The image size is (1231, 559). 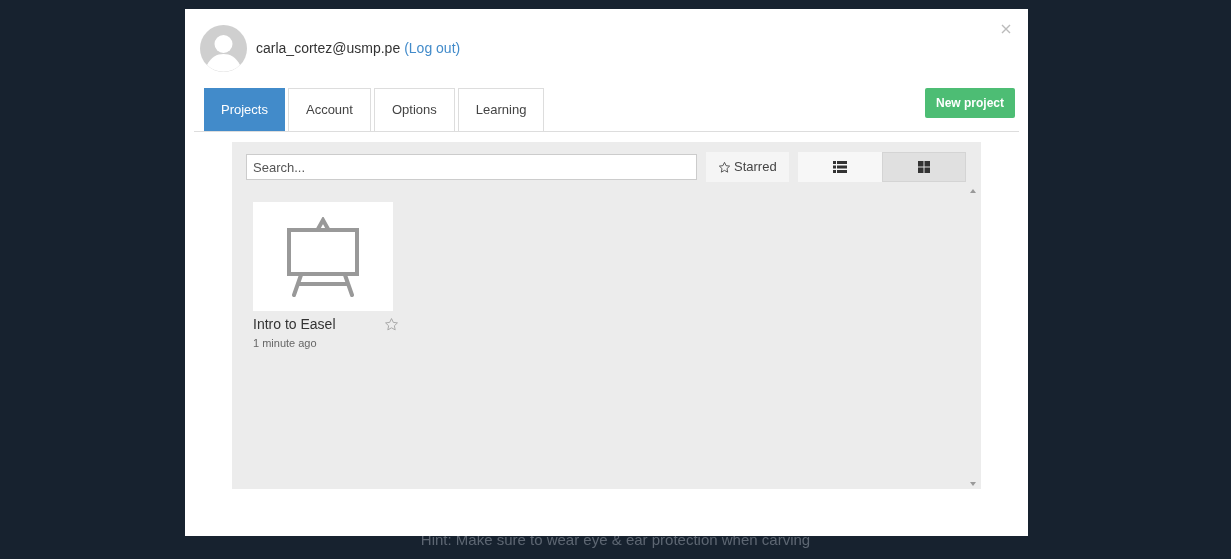 I want to click on user-email: carla_cortez@usmp.pe, so click(x=328, y=48).